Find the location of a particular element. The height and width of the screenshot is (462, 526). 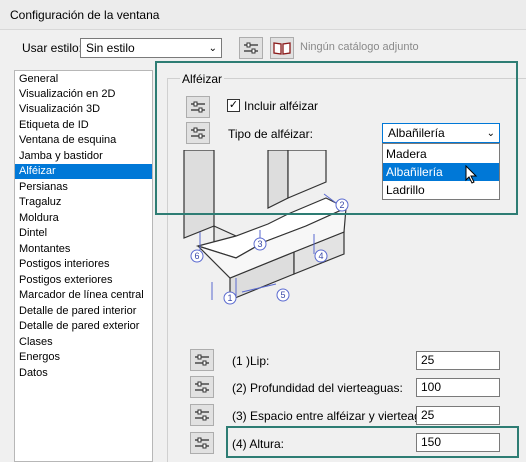

callout-4: 4 is located at coordinates (320, 256).